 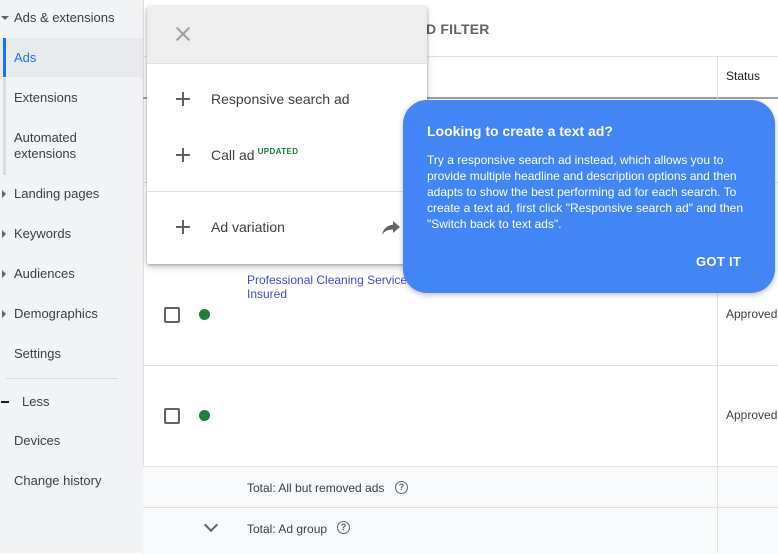 I want to click on sidebar-item-label: Ads & extensions, so click(x=64, y=17).